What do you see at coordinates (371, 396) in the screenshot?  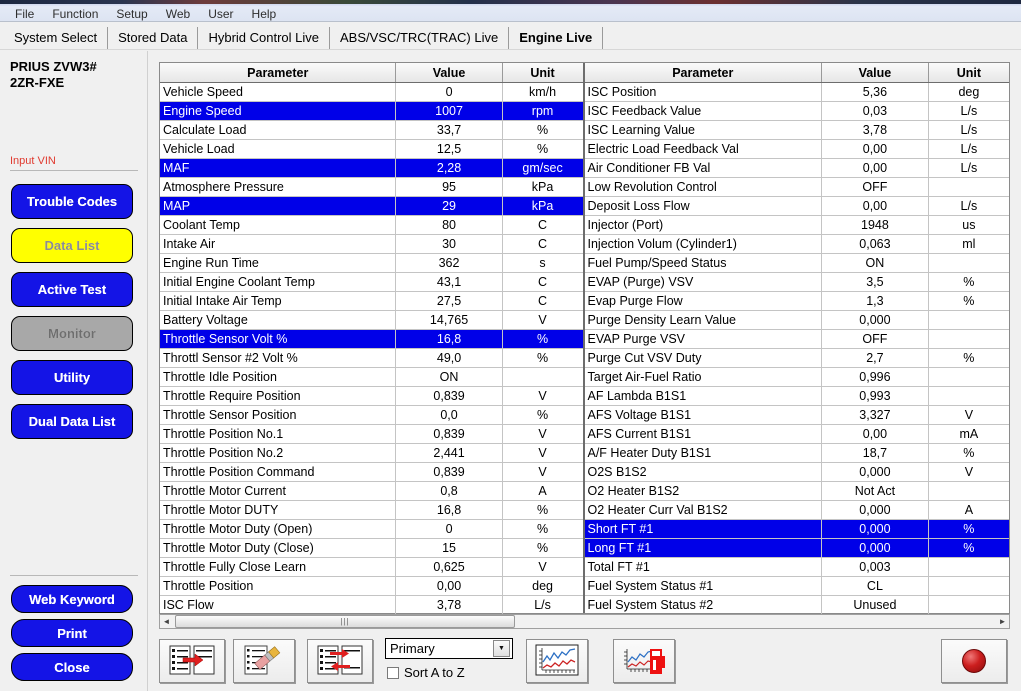 I see `table-row: Throttle Require Position 0,839 V` at bounding box center [371, 396].